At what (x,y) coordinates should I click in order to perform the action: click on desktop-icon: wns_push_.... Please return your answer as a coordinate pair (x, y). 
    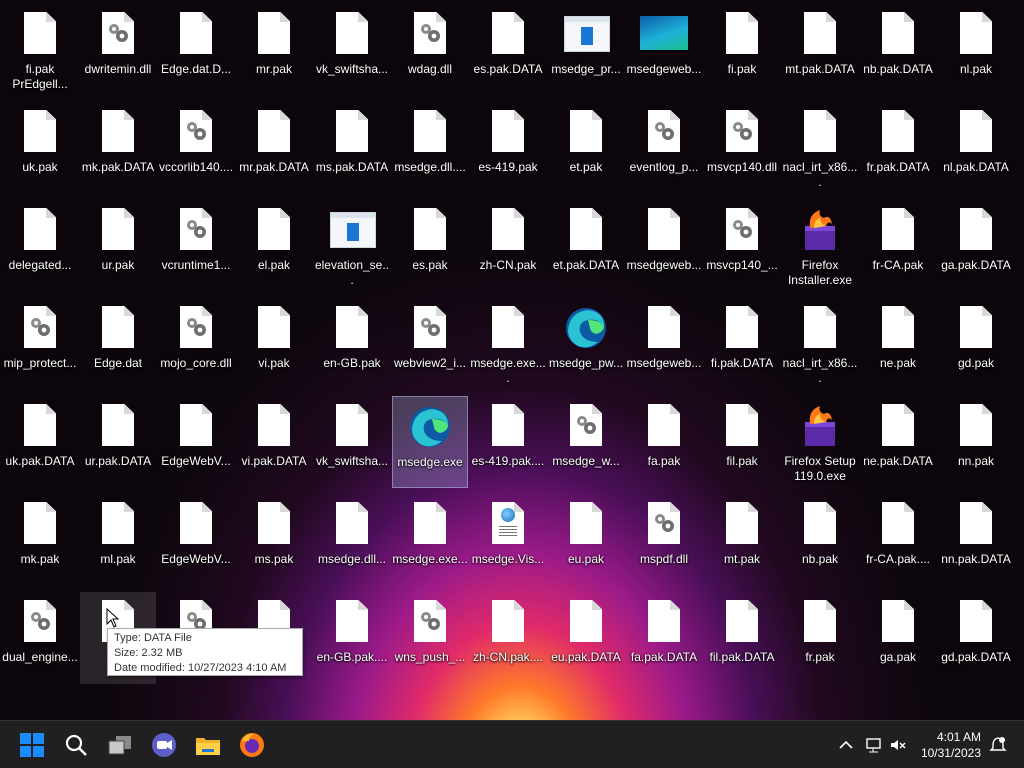
    Looking at the image, I should click on (430, 638).